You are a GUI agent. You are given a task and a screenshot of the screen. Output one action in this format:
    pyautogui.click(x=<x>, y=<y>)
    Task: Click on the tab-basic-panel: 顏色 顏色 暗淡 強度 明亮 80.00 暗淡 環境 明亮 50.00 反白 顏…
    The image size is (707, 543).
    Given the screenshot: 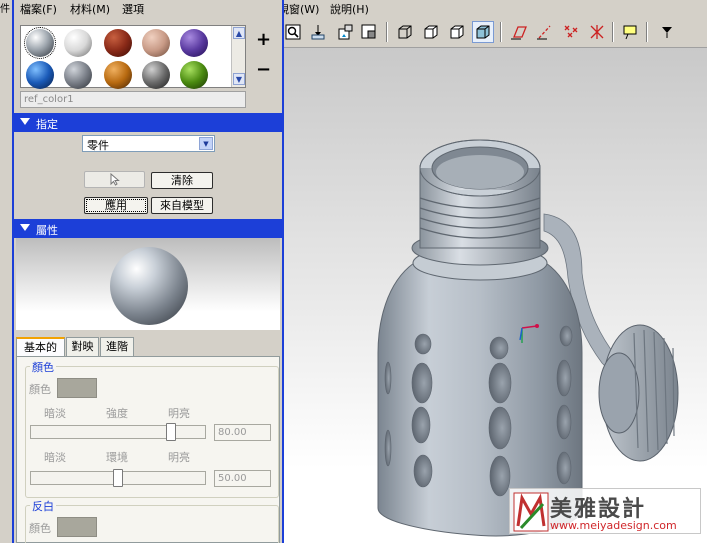 What is the action you would take?
    pyautogui.click(x=148, y=449)
    